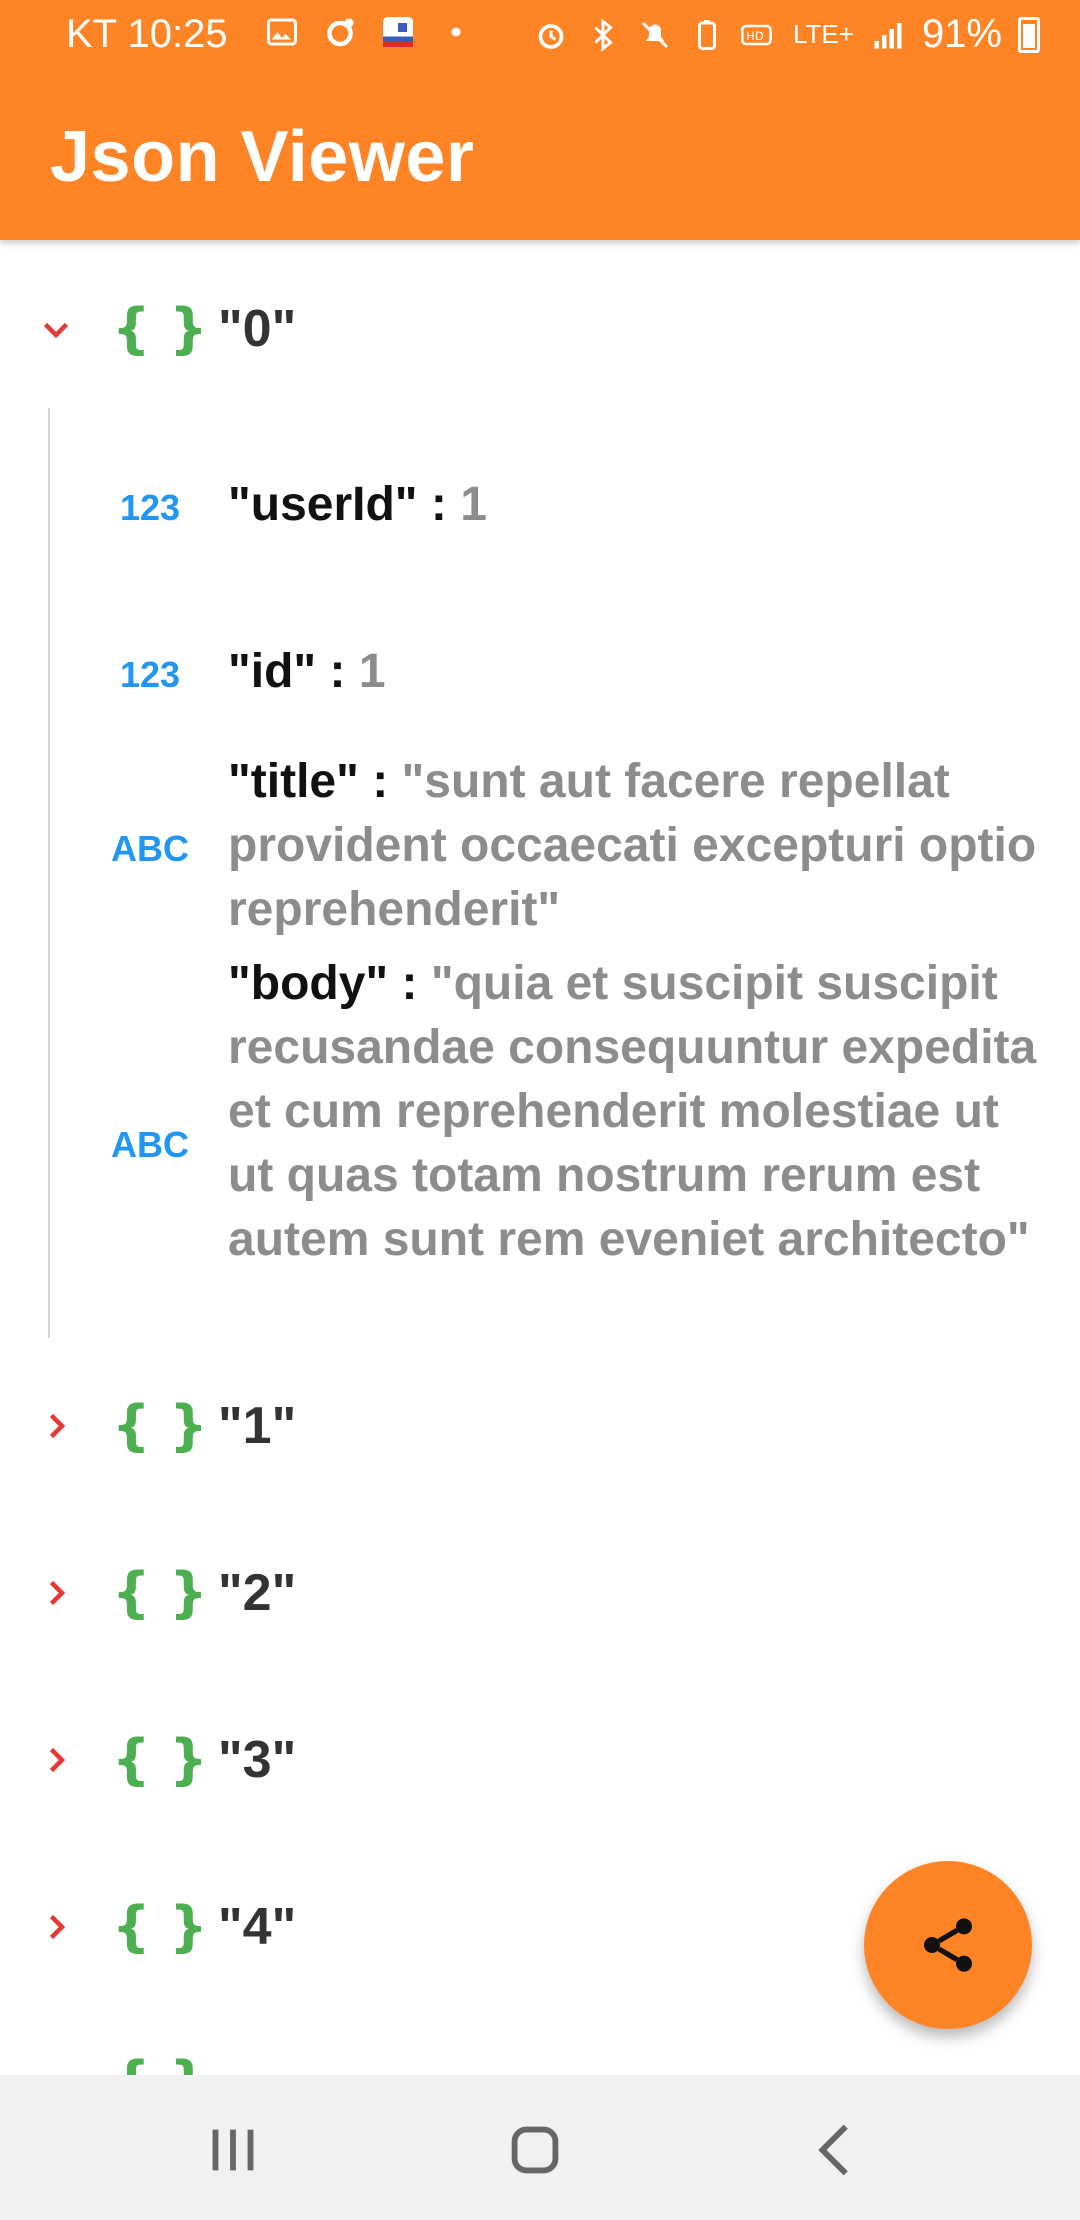 The height and width of the screenshot is (2220, 1080). I want to click on battery-percent: 91%, so click(961, 34).